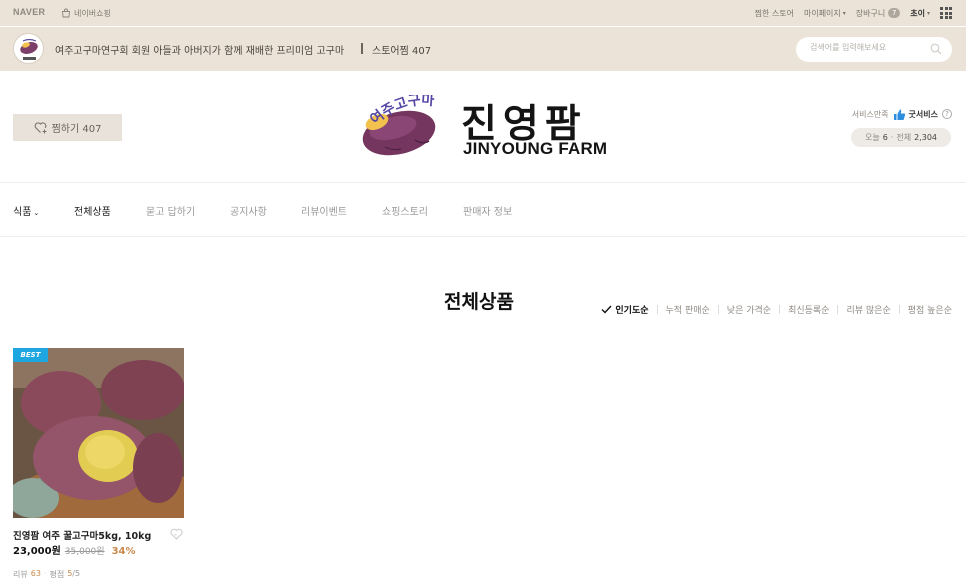  I want to click on search-icon, so click(936, 49).